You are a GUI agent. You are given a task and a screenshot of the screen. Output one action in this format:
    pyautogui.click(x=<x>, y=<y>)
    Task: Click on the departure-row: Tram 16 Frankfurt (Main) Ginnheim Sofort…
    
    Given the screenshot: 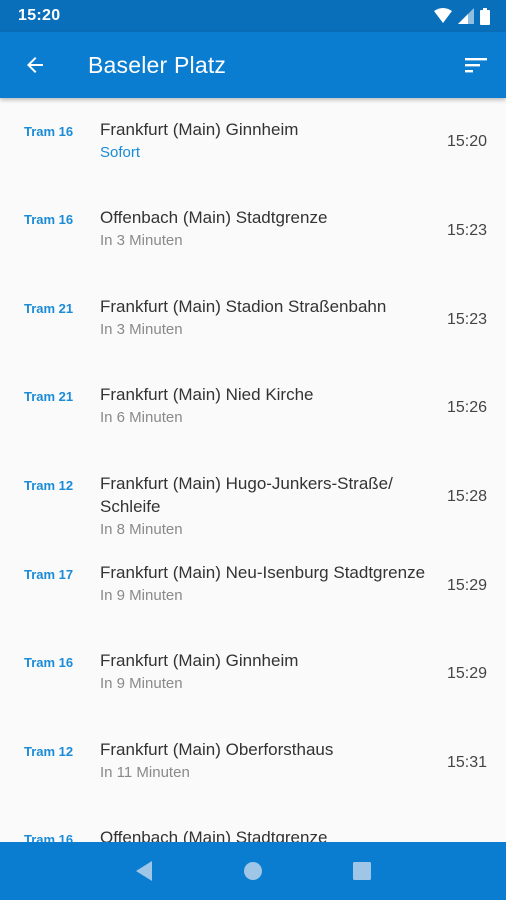 What is the action you would take?
    pyautogui.click(x=253, y=162)
    